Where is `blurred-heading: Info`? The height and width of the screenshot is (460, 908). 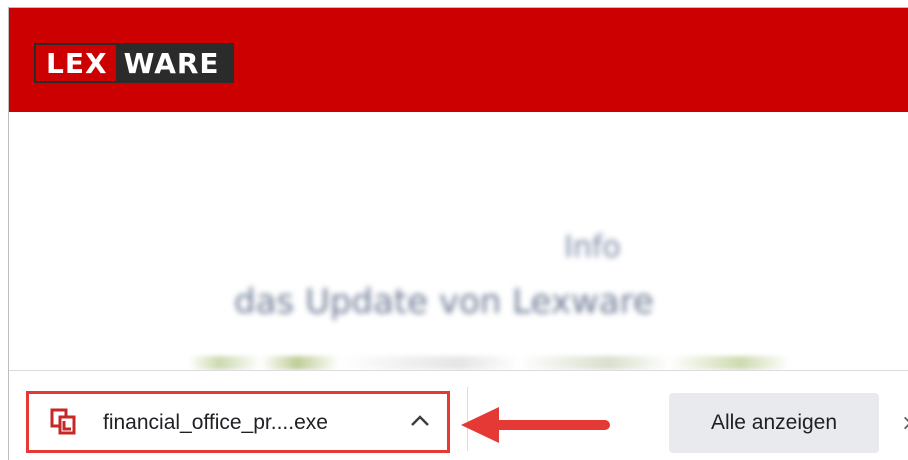
blurred-heading: Info is located at coordinates (592, 247).